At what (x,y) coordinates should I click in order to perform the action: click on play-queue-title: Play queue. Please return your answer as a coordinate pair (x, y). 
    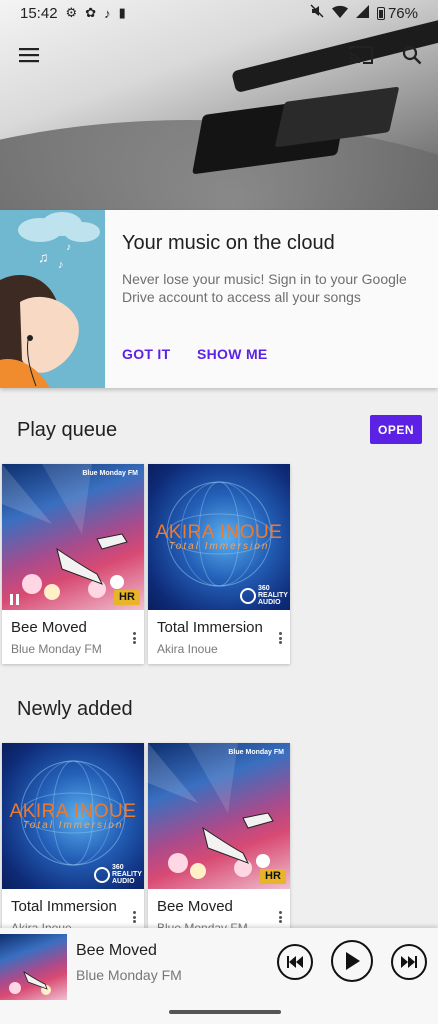
    Looking at the image, I should click on (67, 430).